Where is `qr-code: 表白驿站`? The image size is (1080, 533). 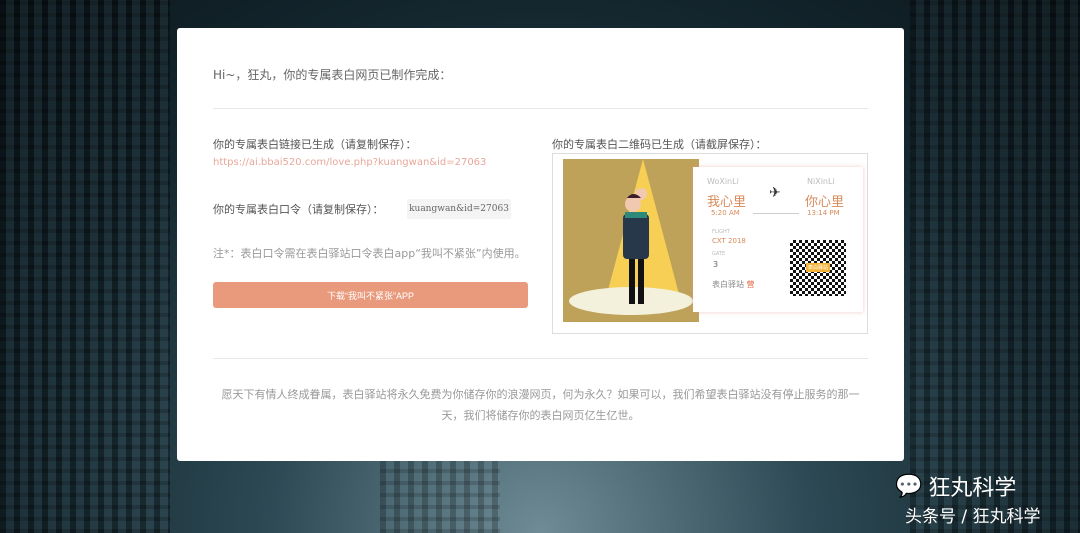 qr-code: 表白驿站 is located at coordinates (818, 268).